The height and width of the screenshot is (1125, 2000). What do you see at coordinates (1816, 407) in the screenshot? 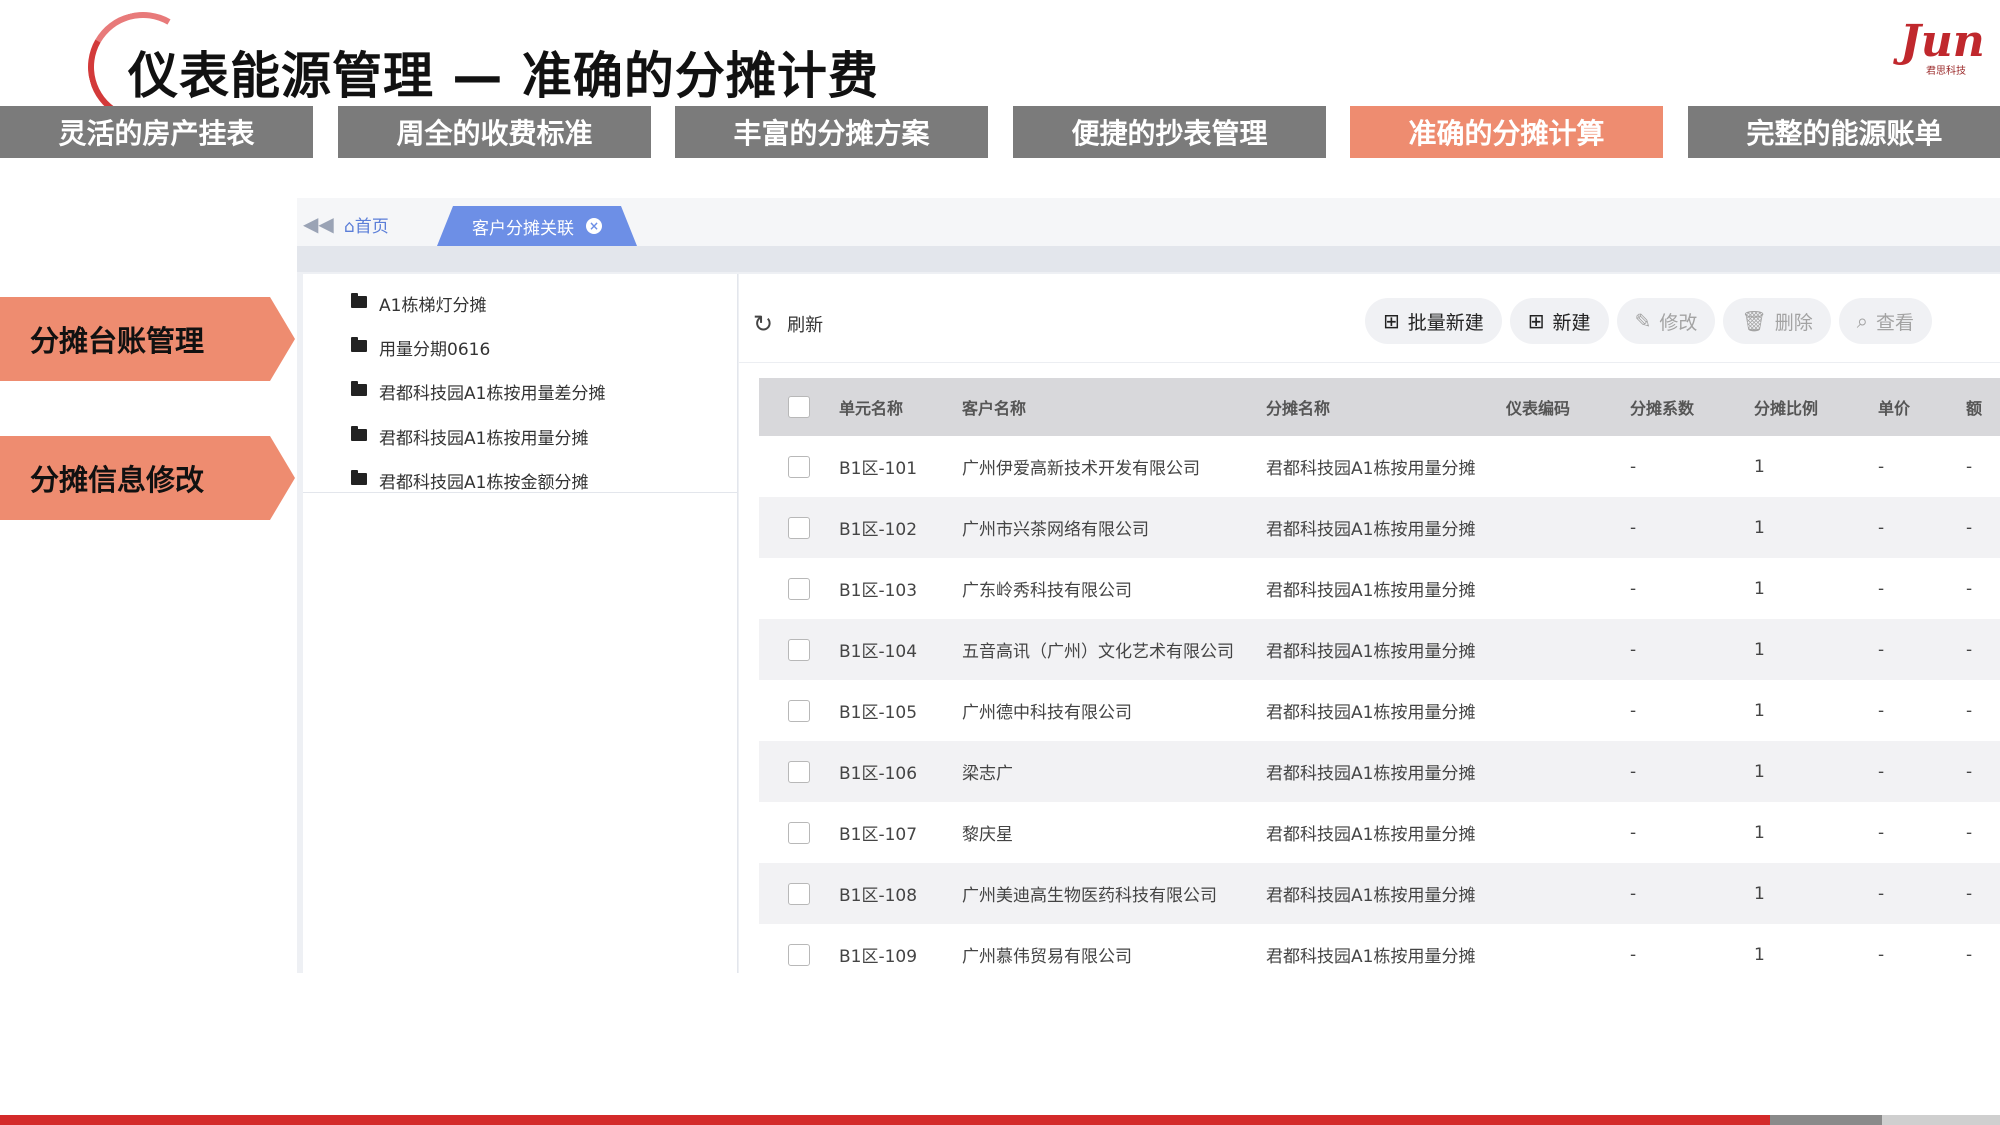
I see `header-ratio: 分摊比例` at bounding box center [1816, 407].